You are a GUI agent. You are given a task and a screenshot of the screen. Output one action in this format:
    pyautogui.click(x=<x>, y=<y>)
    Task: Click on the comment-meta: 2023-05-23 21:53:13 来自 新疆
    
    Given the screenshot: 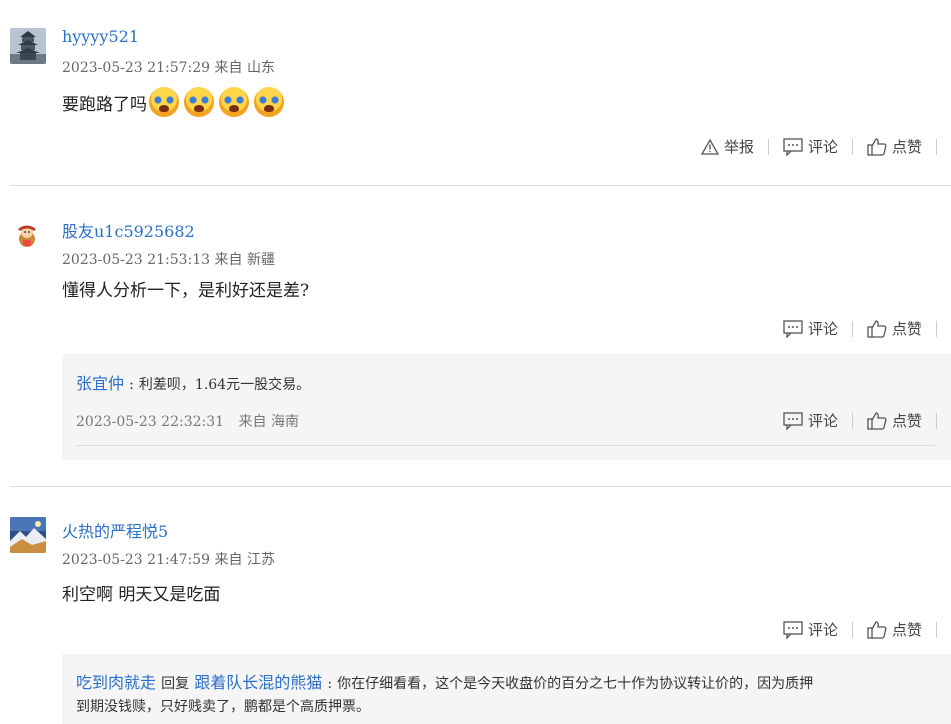 What is the action you would take?
    pyautogui.click(x=168, y=259)
    